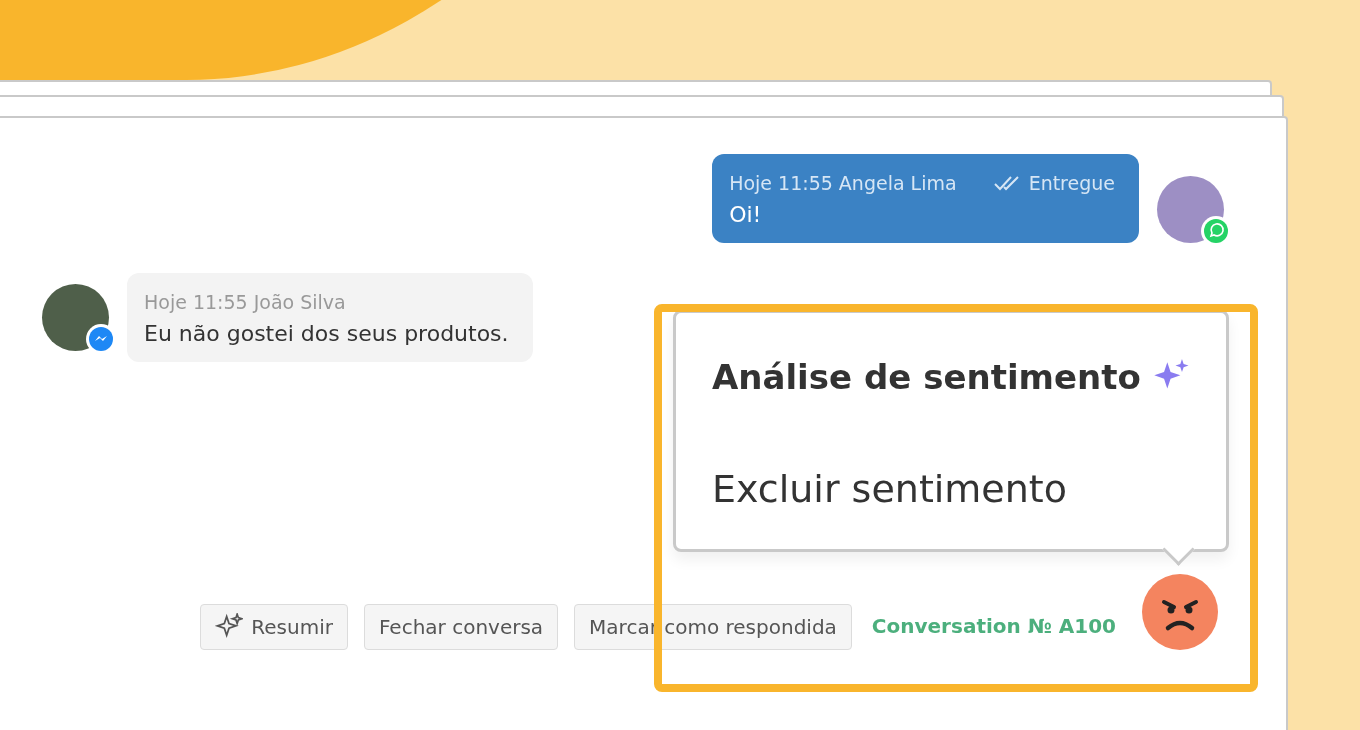 The width and height of the screenshot is (1360, 730). Describe the element at coordinates (1071, 183) in the screenshot. I see `status-text: Entregue` at that location.